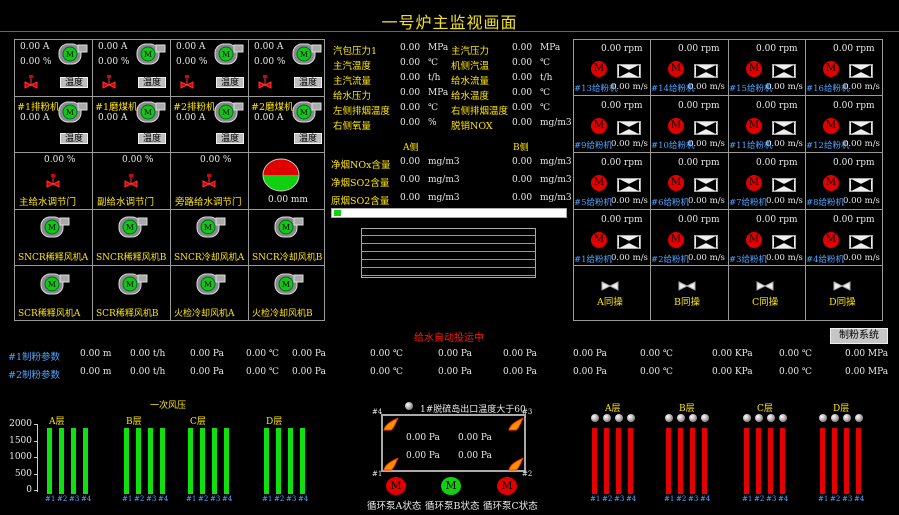  Describe the element at coordinates (282, 314) in the screenshot. I see `fan-label: 火检冷却风机B` at that location.